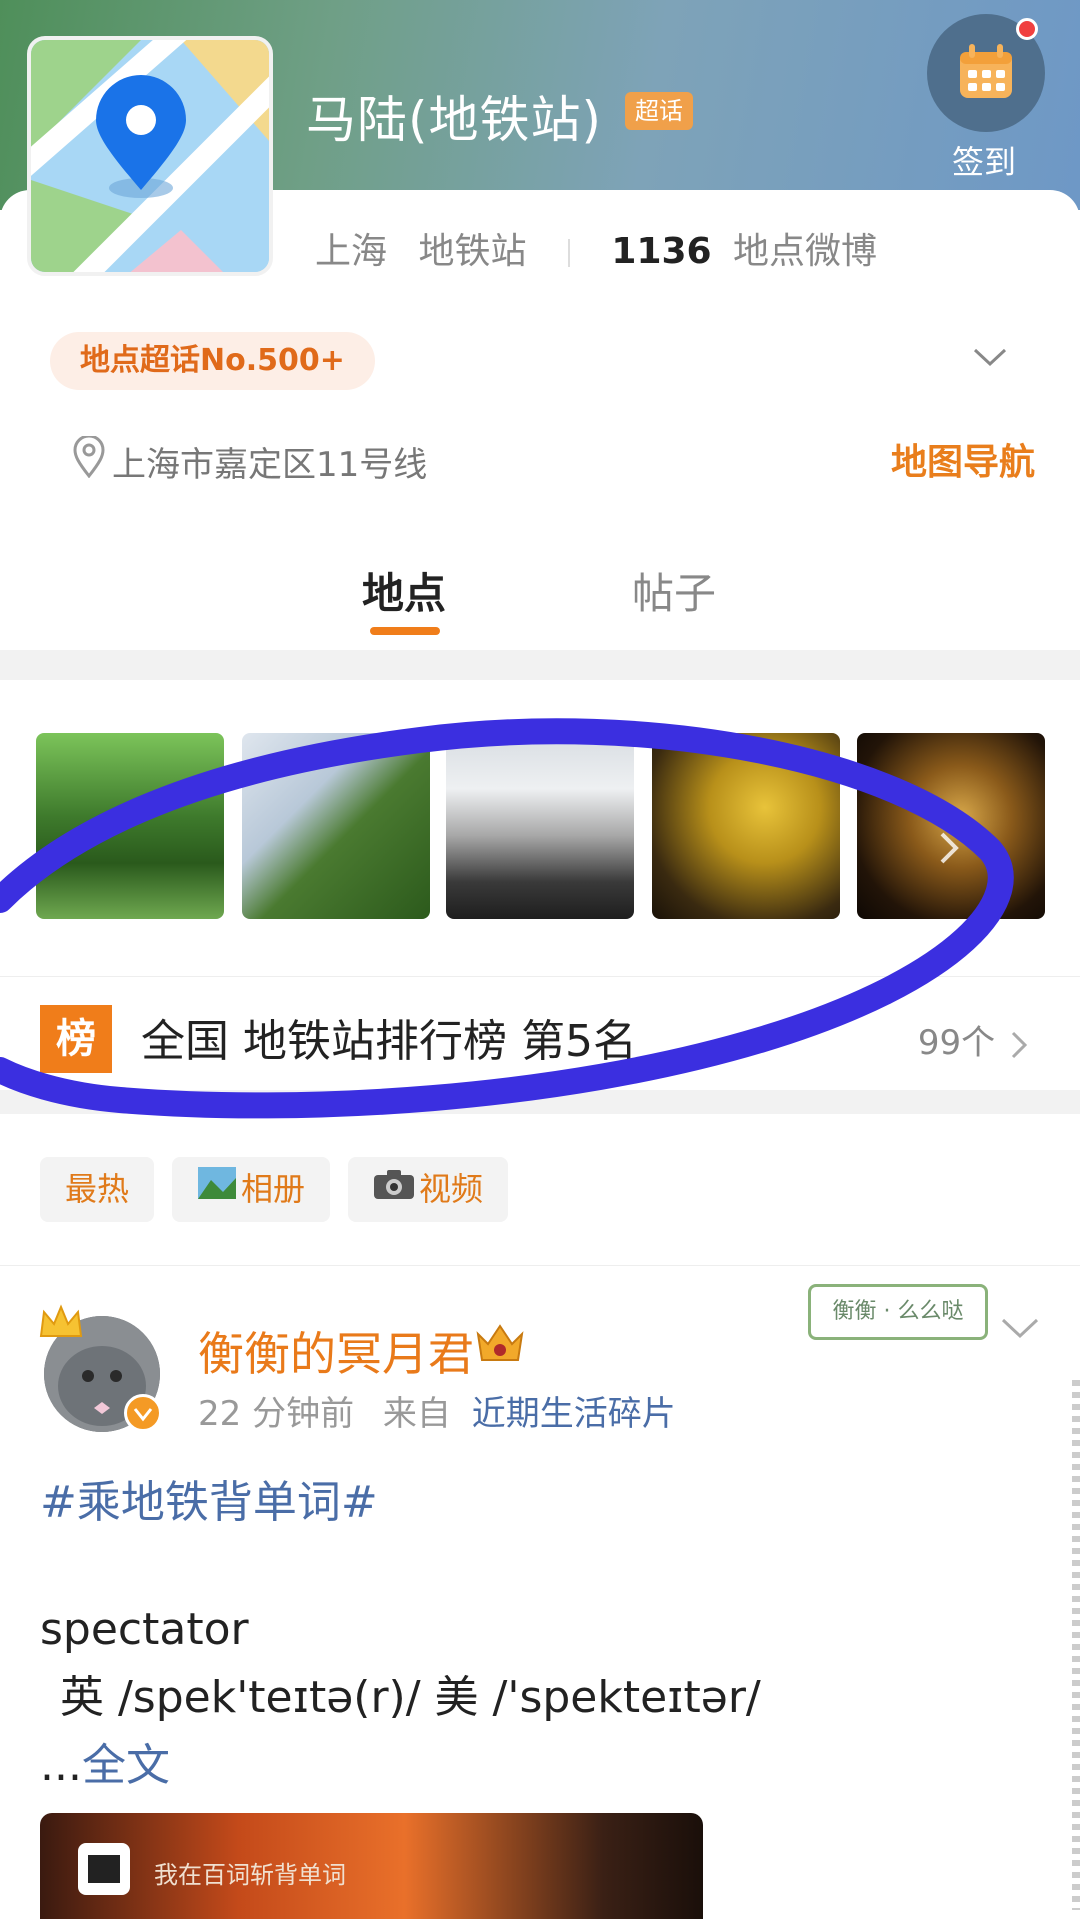  What do you see at coordinates (336, 1351) in the screenshot?
I see `post-username: 衡衡的冥月君` at bounding box center [336, 1351].